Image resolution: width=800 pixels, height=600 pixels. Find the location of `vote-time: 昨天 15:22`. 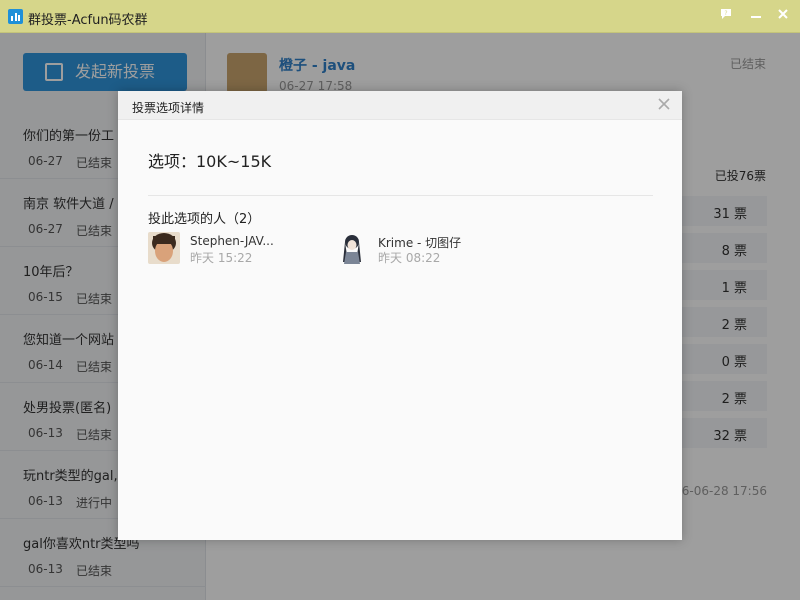

vote-time: 昨天 15:22 is located at coordinates (221, 258).